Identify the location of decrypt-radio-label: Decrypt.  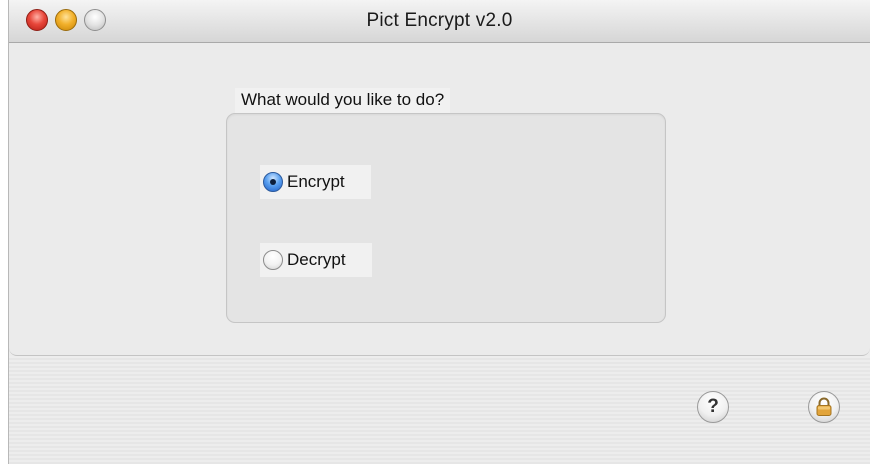
(316, 259).